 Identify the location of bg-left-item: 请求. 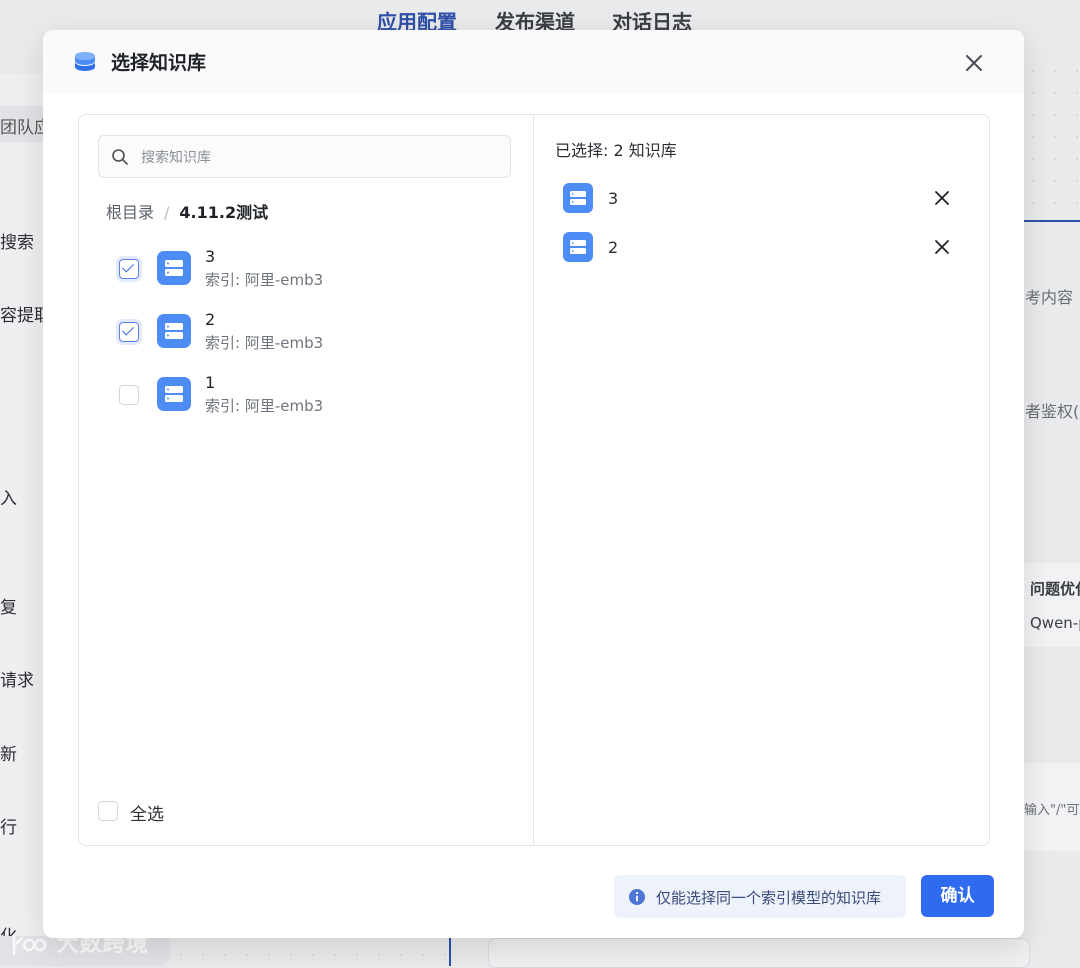
(17, 681).